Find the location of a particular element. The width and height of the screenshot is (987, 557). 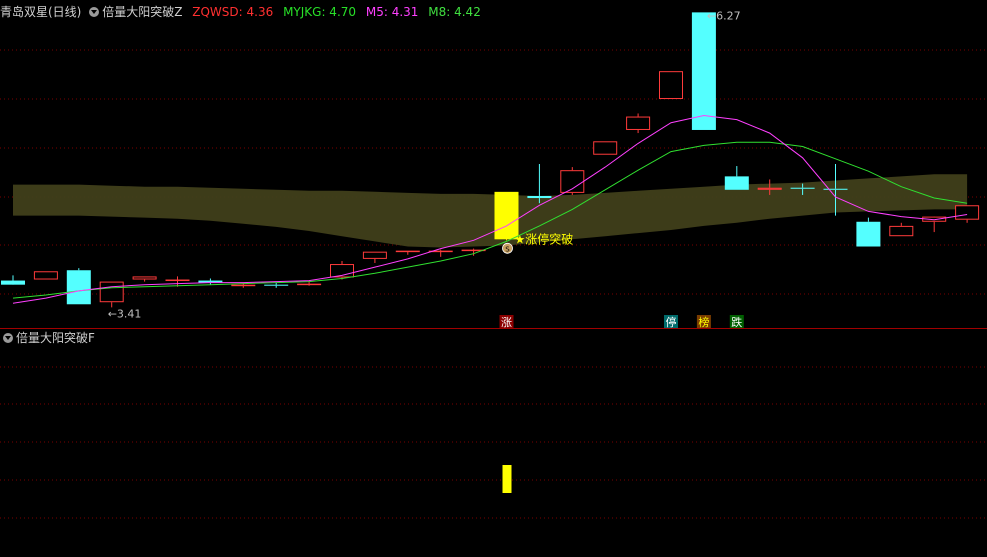

value-m5: M5: 4.31 is located at coordinates (392, 12).